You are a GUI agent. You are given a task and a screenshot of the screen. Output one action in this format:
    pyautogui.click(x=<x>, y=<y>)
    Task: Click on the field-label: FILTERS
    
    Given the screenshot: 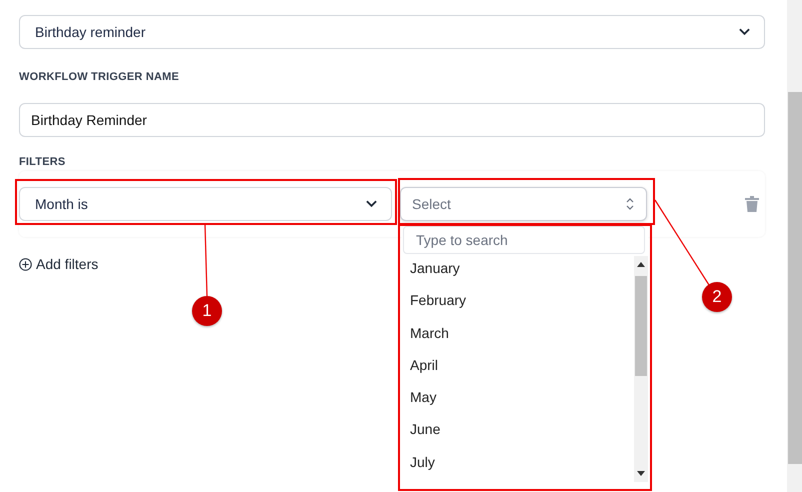 What is the action you would take?
    pyautogui.click(x=42, y=162)
    